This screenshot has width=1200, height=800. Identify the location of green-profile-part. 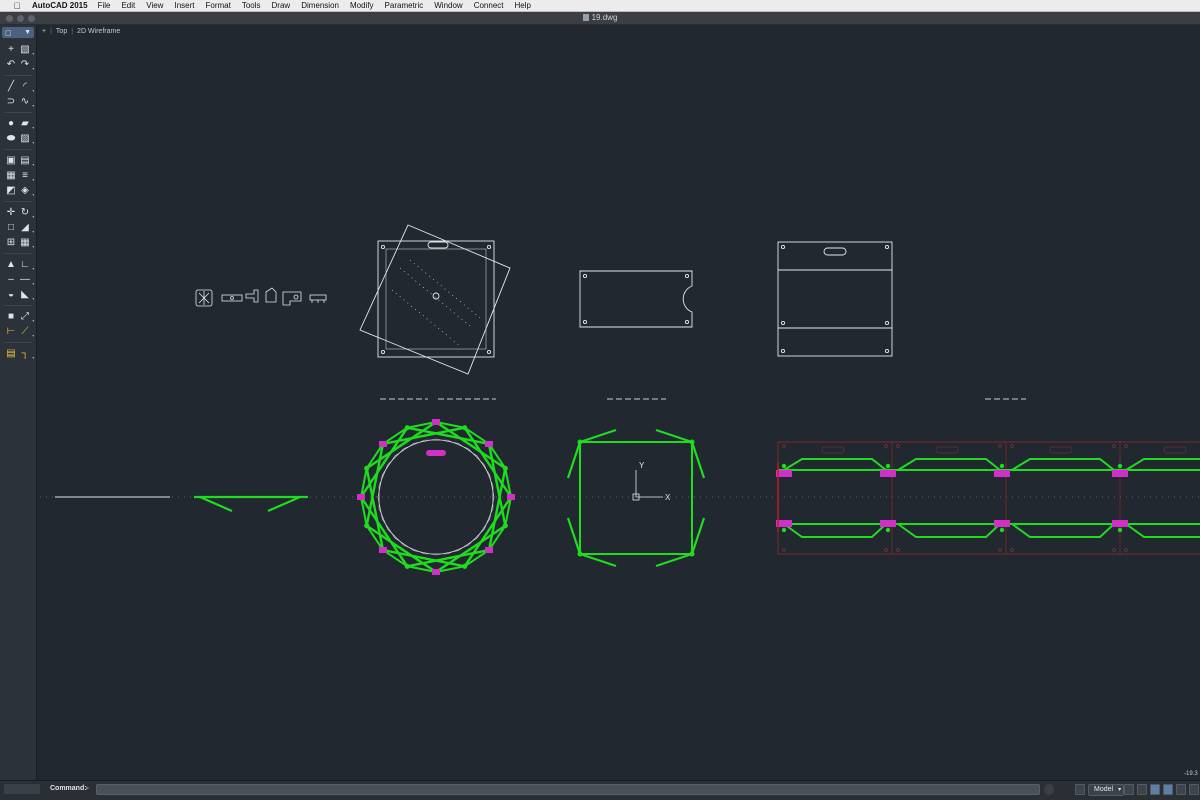
(251, 504).